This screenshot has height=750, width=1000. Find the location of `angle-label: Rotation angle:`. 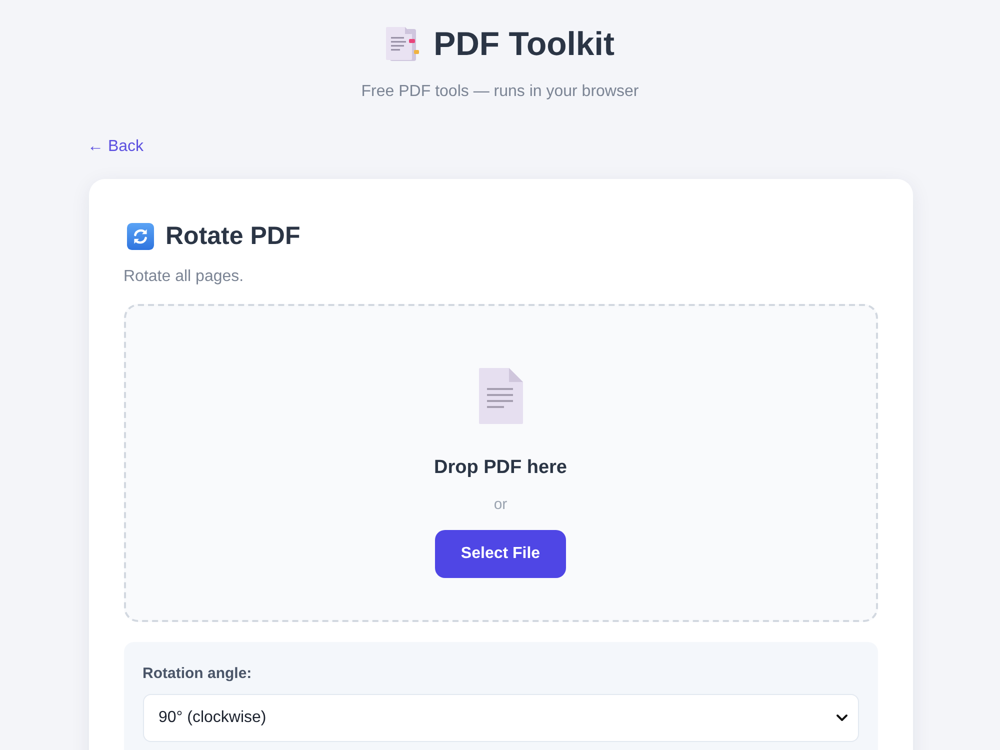

angle-label: Rotation angle: is located at coordinates (197, 674).